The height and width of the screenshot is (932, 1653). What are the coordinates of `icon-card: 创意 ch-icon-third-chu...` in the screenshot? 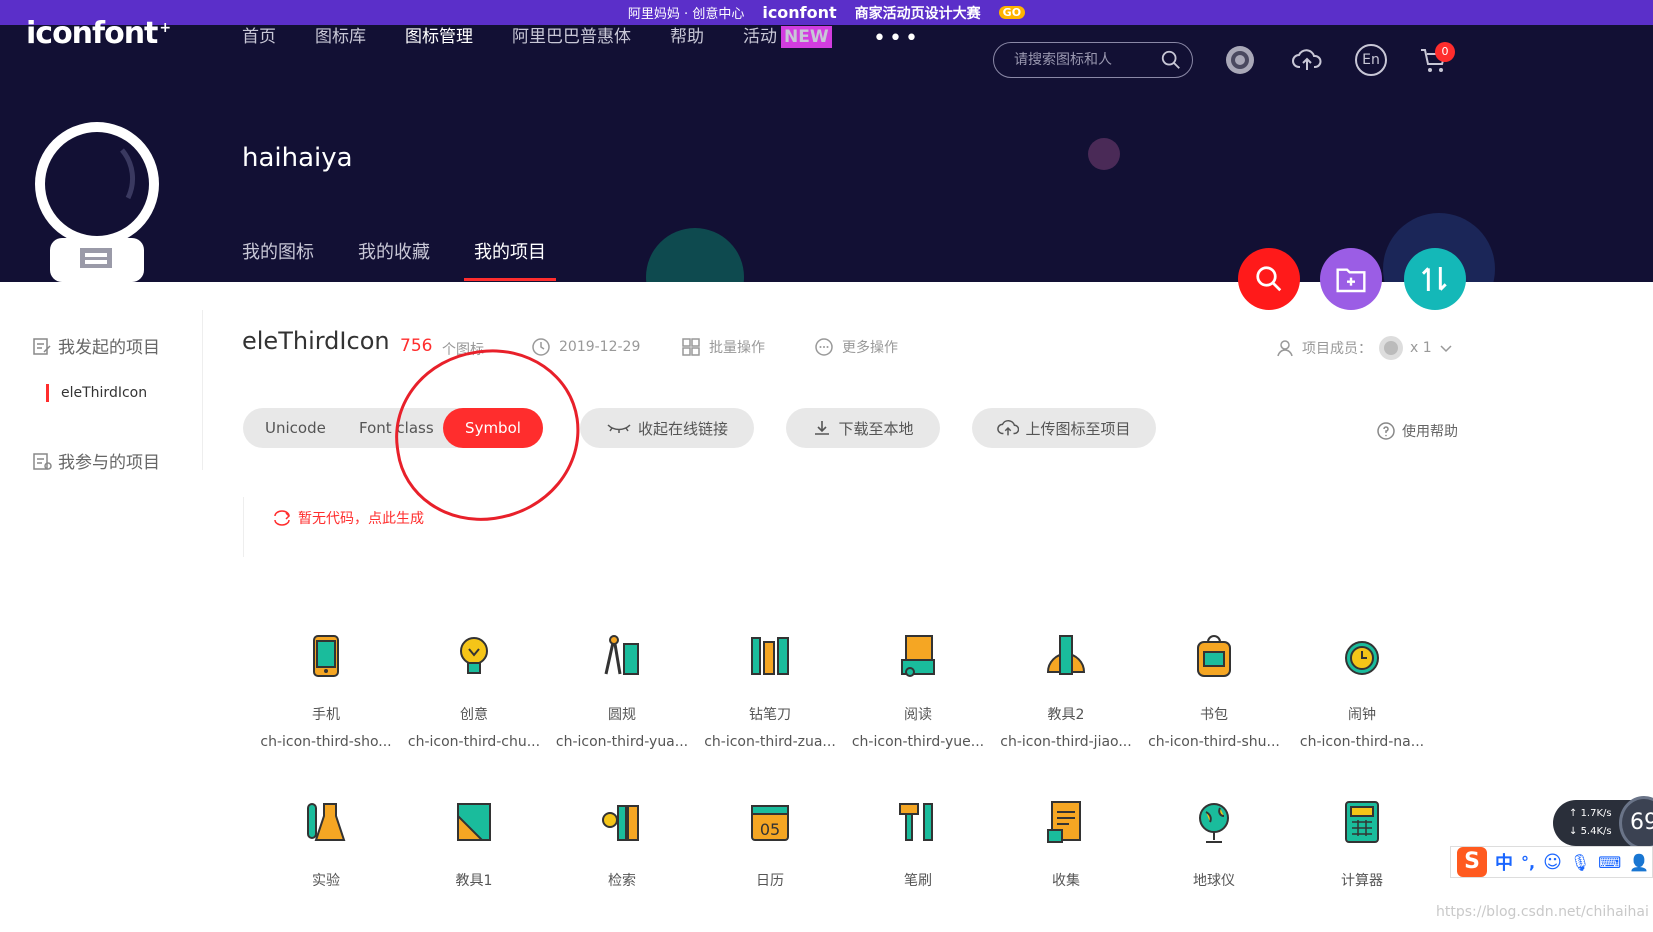 It's located at (474, 691).